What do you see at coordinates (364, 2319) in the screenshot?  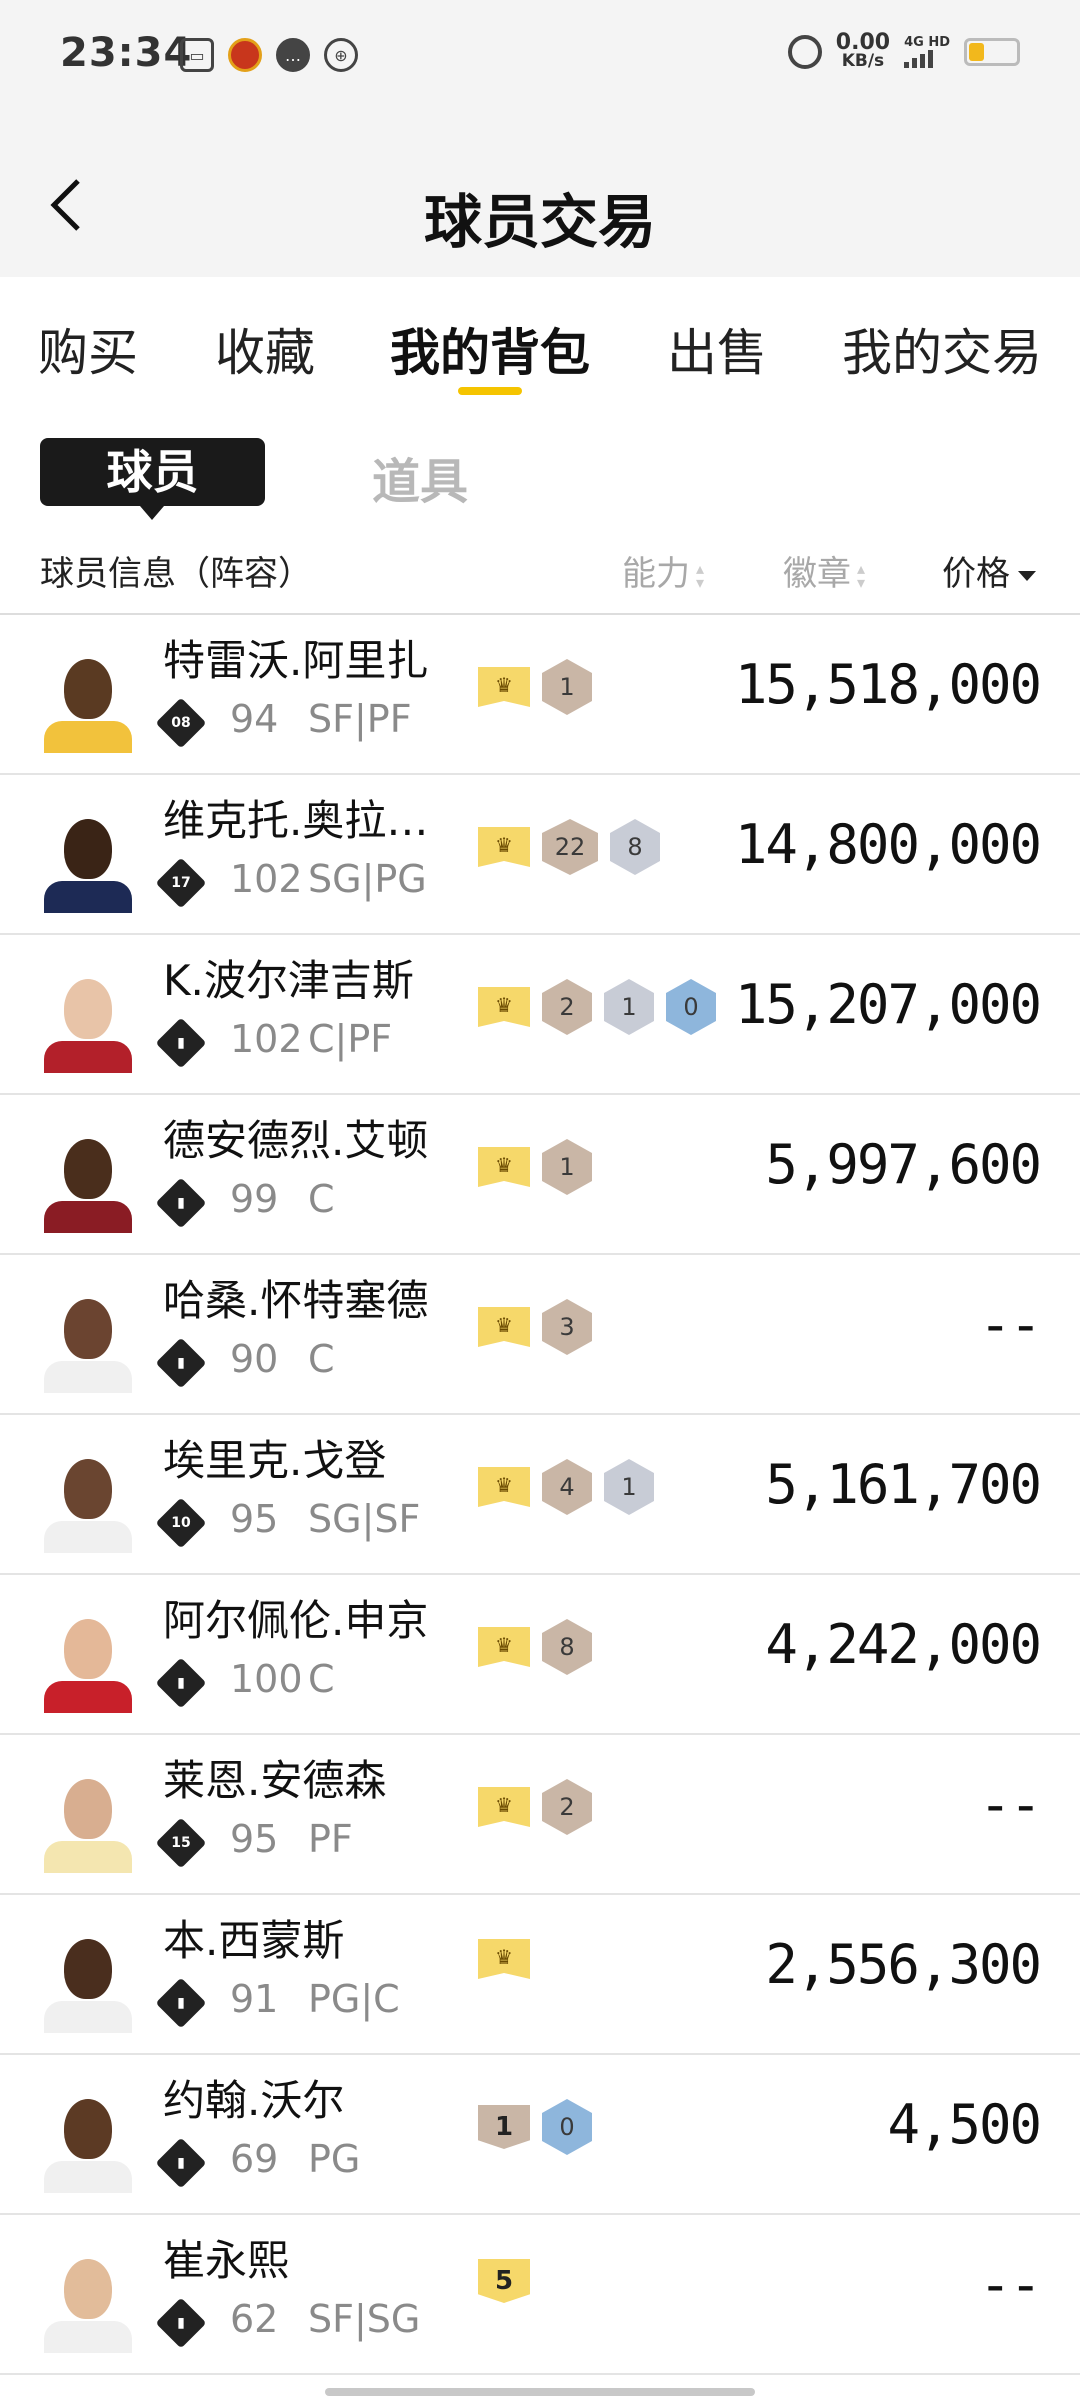 I see `player-position: SF|SG` at bounding box center [364, 2319].